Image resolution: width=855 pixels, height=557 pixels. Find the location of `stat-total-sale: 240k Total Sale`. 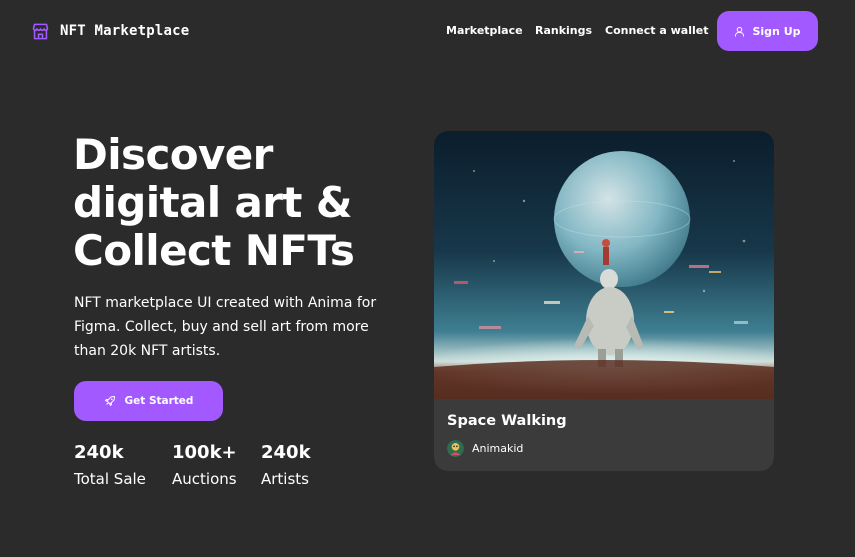

stat-total-sale: 240k Total Sale is located at coordinates (110, 467).